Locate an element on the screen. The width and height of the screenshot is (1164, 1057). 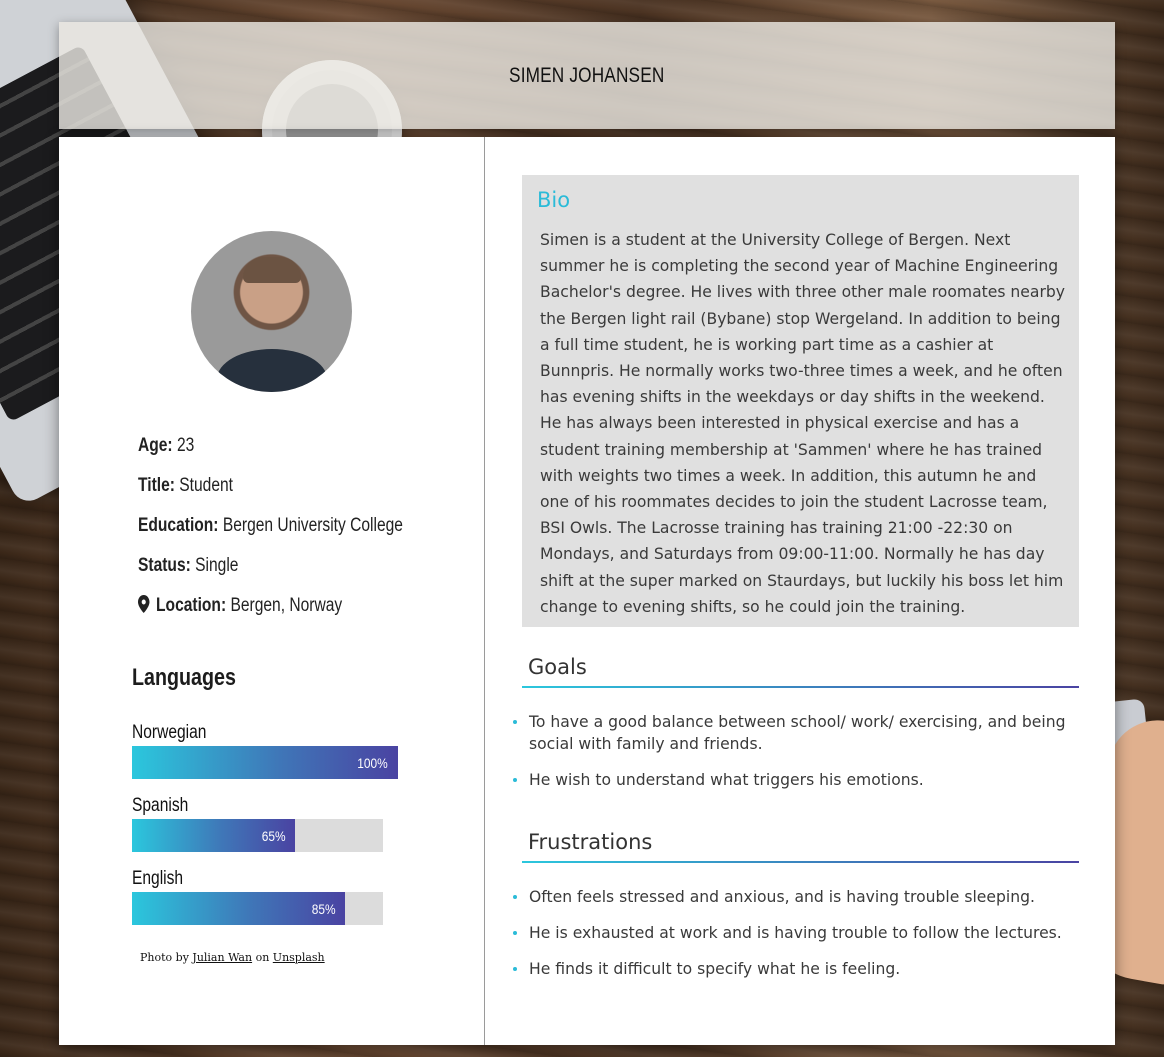
language-name: Norwegian is located at coordinates (169, 732).